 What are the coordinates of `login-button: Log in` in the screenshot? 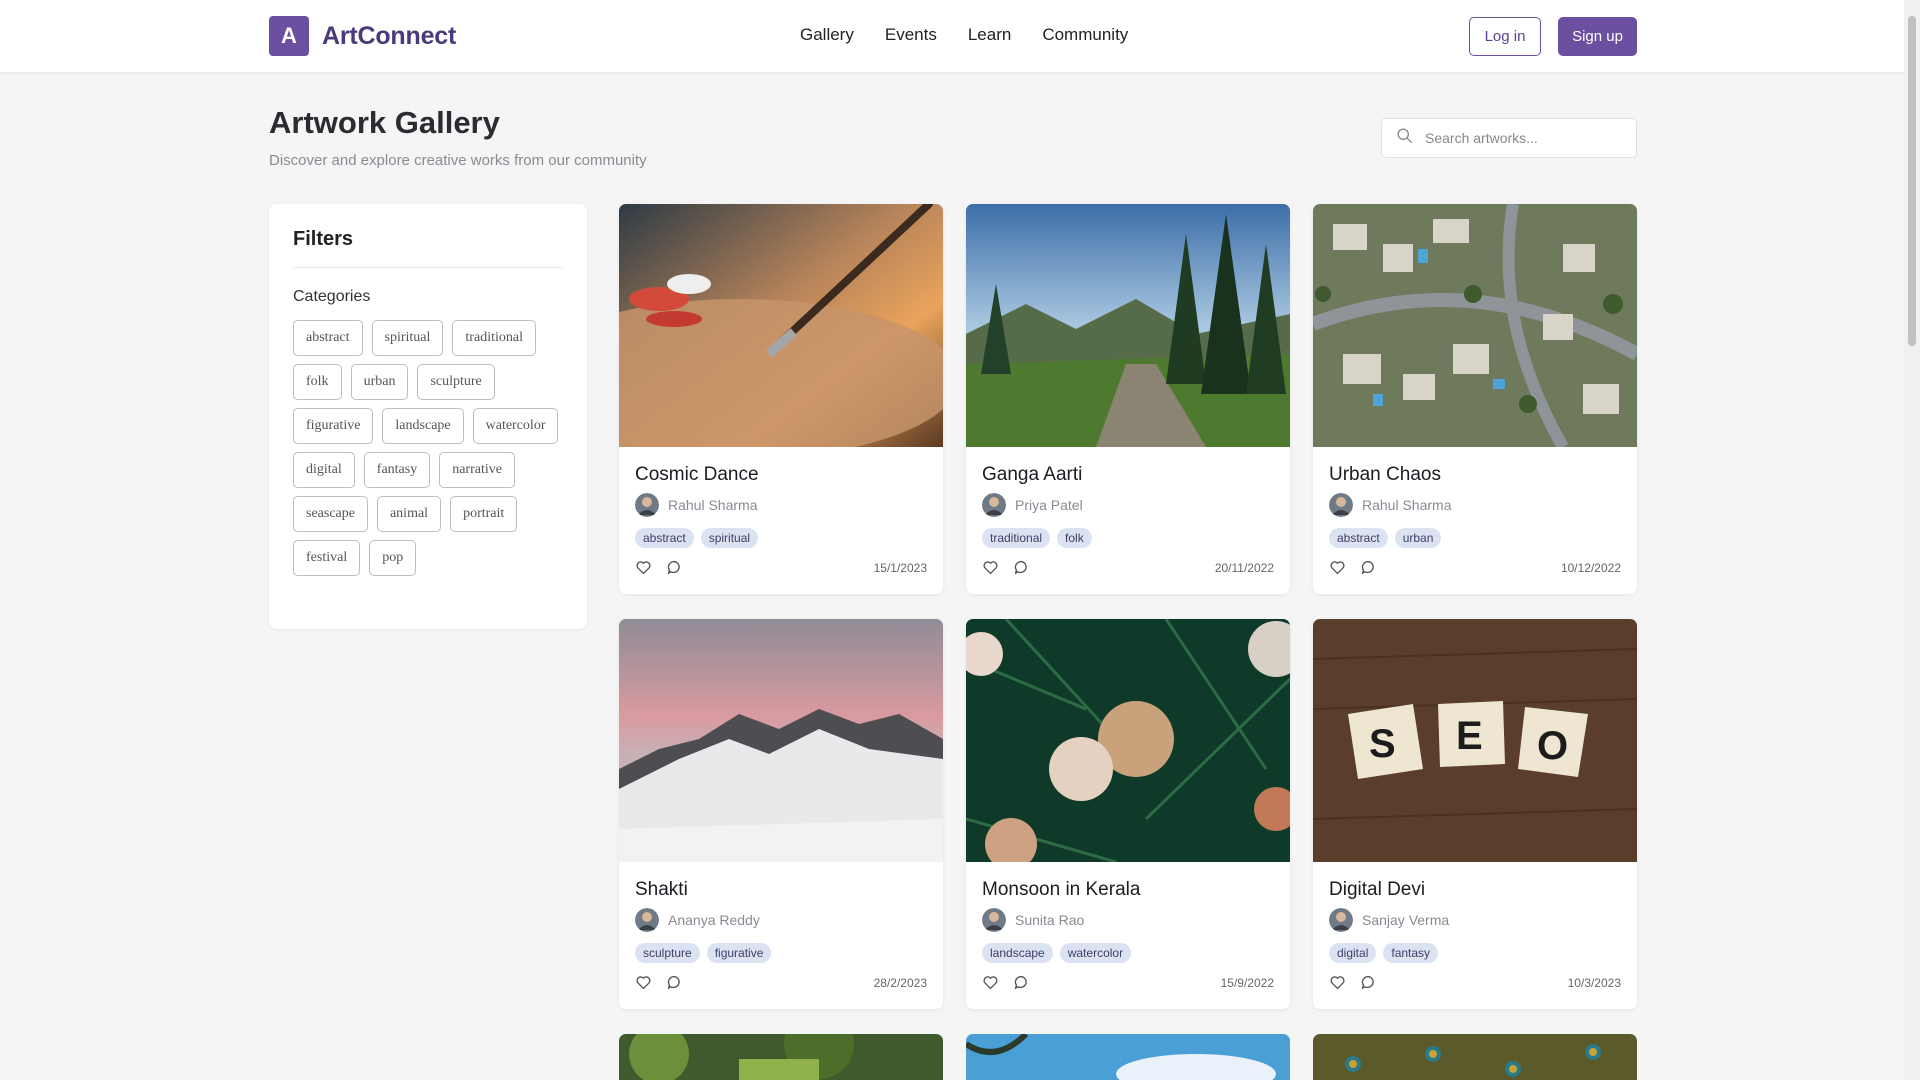 It's located at (1505, 36).